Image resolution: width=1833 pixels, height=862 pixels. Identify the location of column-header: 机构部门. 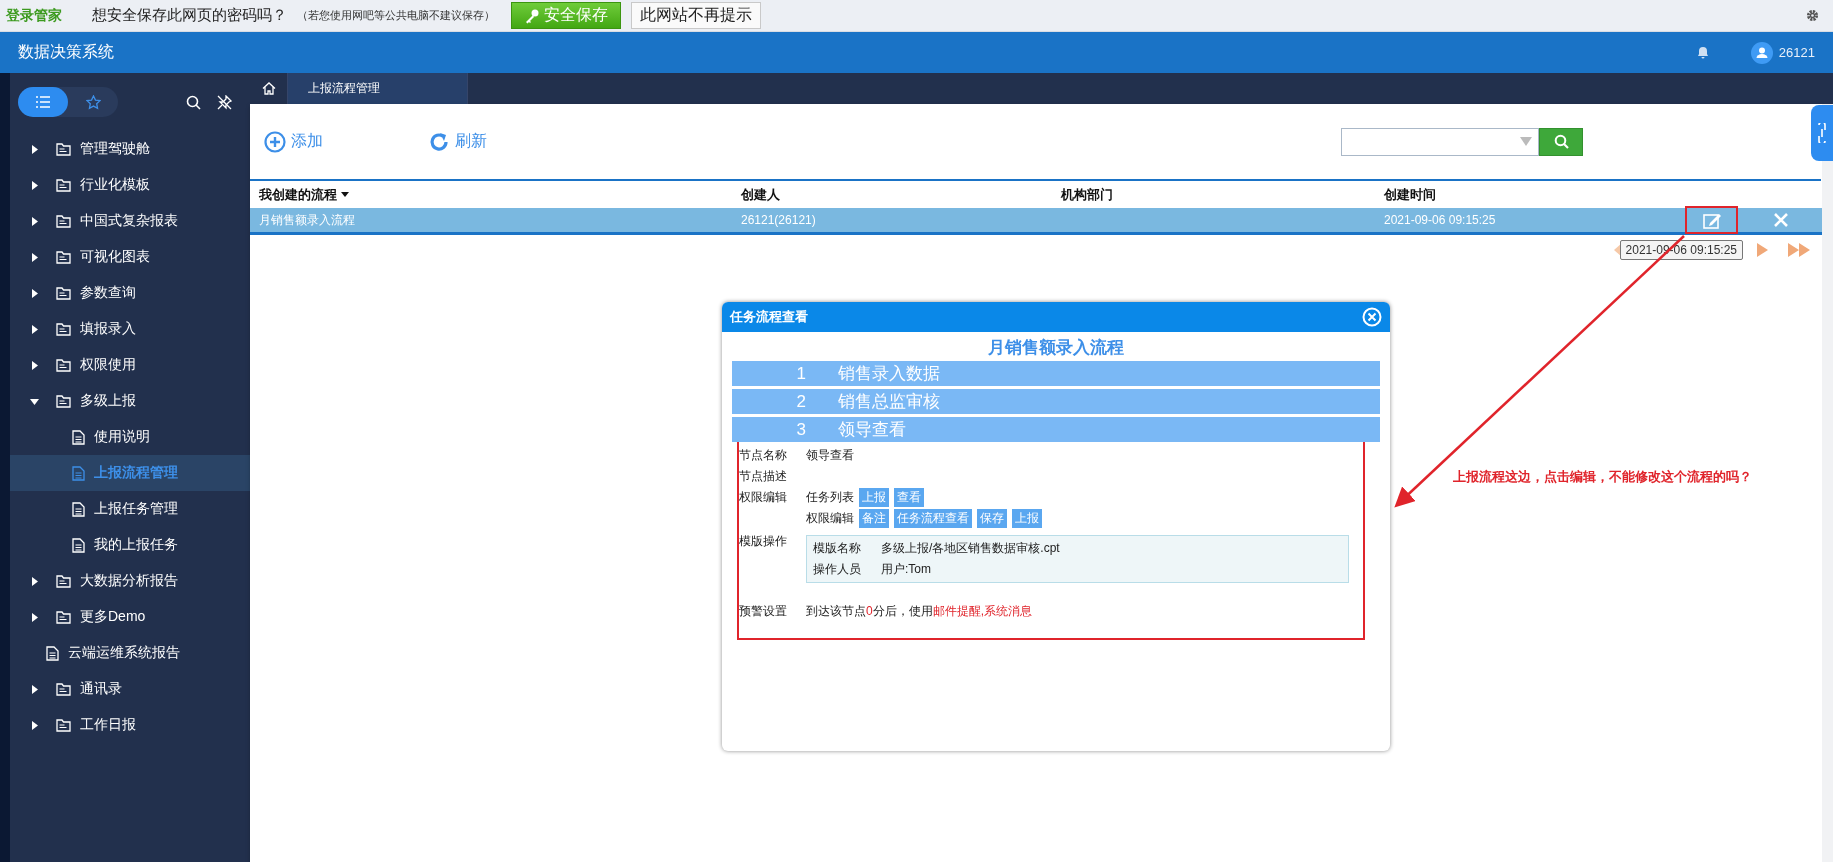
(1087, 194).